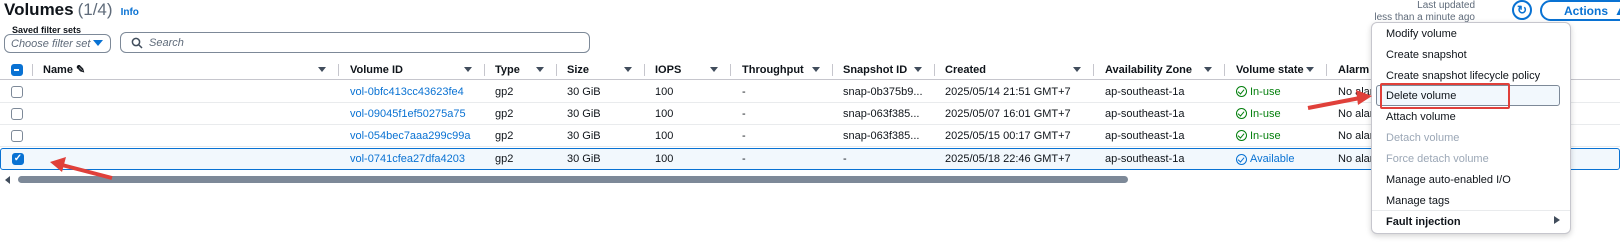  What do you see at coordinates (410, 135) in the screenshot?
I see `volume-id-link: vol-054bec7aaa299c99a` at bounding box center [410, 135].